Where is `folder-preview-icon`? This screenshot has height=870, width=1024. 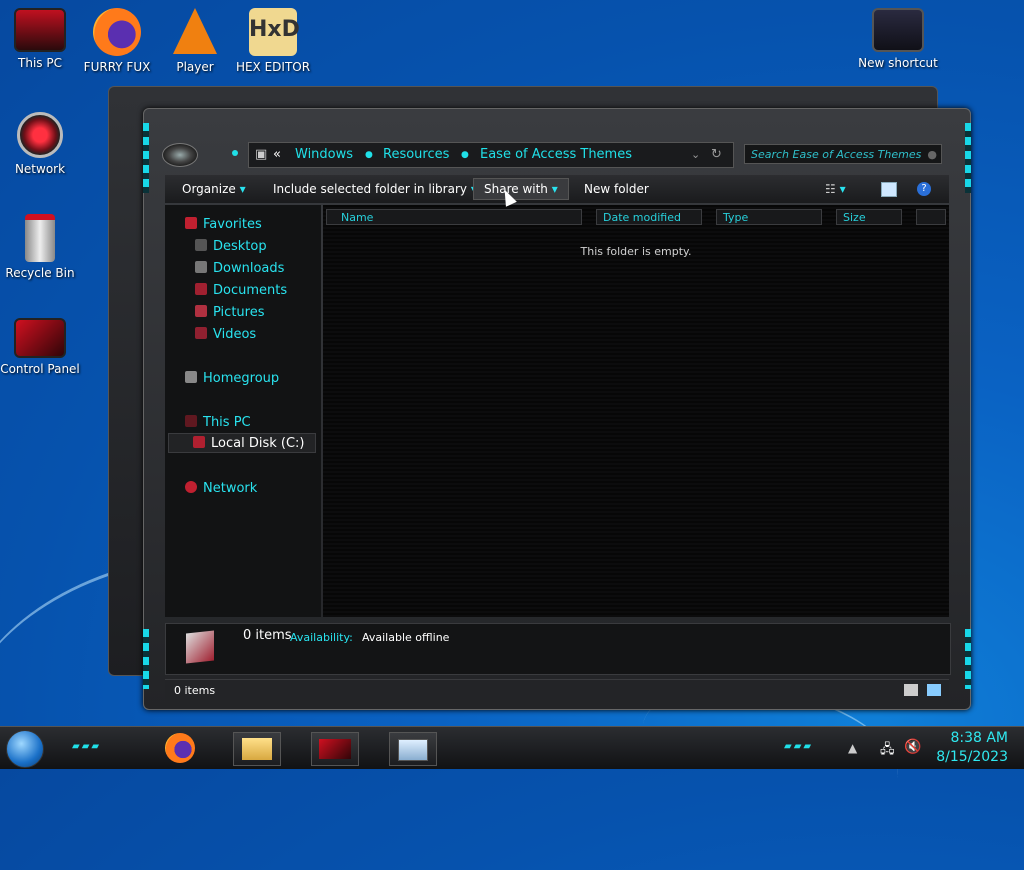 folder-preview-icon is located at coordinates (200, 647).